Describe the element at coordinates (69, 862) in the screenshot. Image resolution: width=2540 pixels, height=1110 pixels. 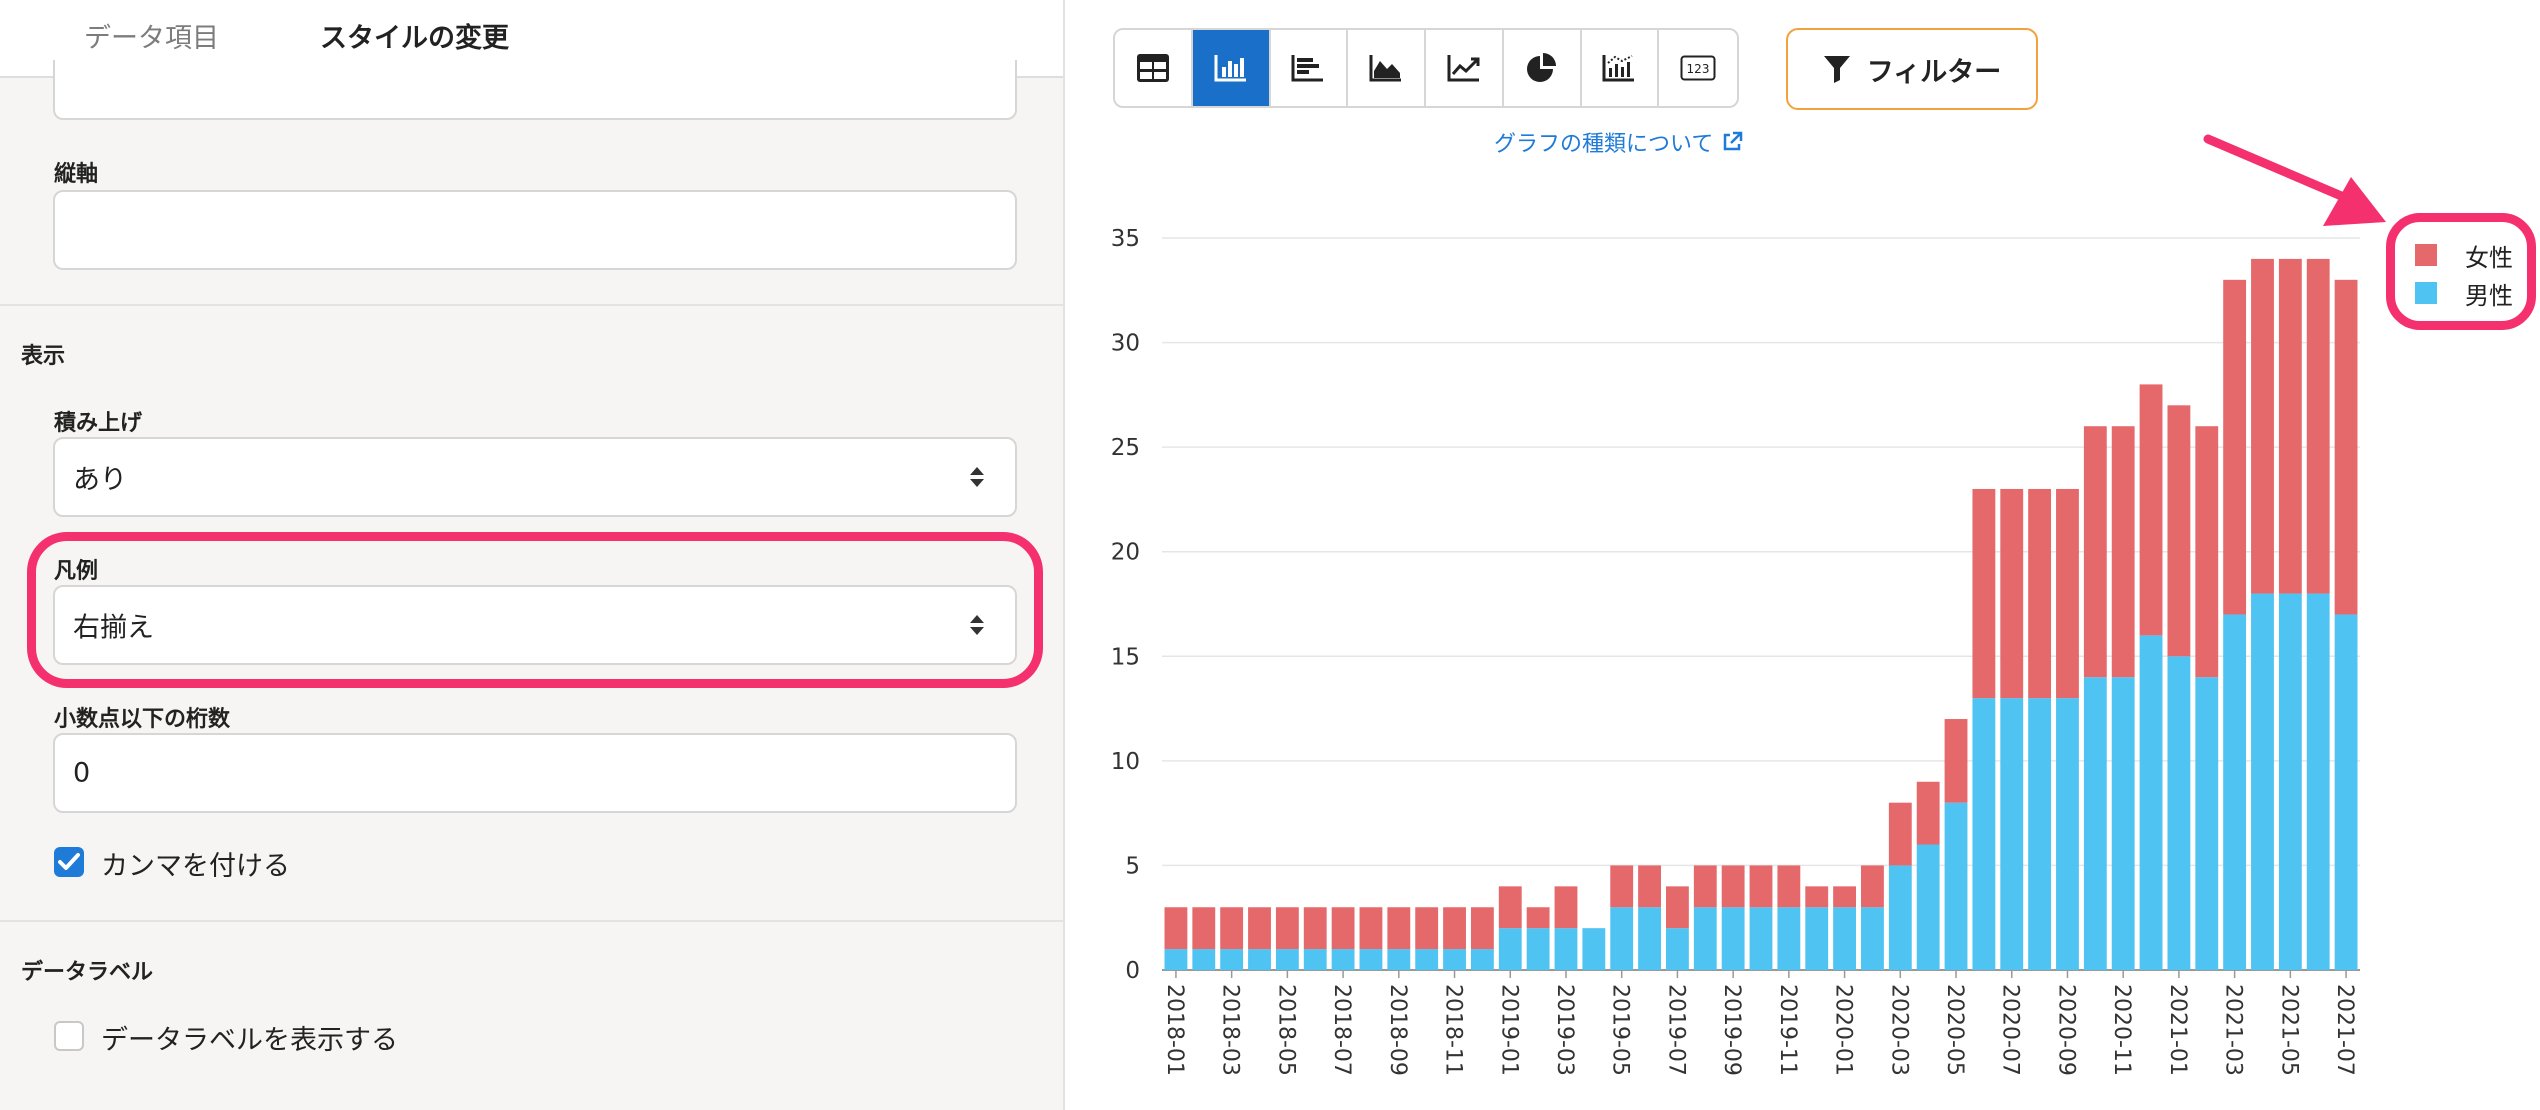
I see `comma-checkbox` at that location.